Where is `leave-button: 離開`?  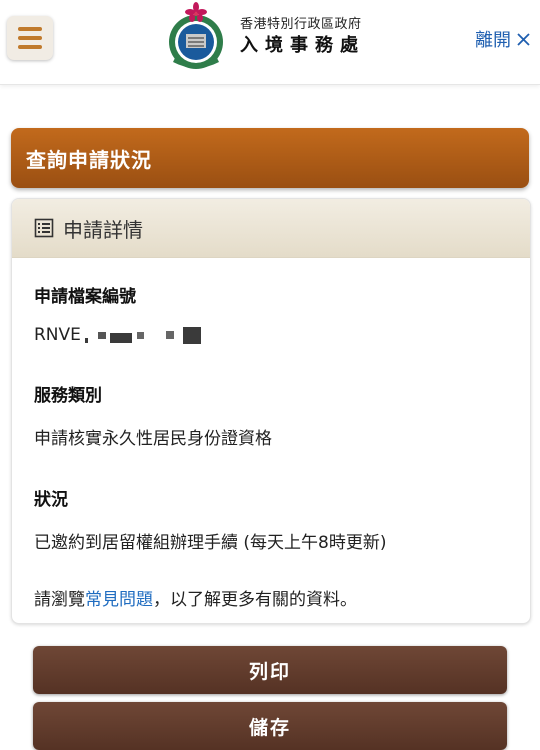 leave-button: 離開 is located at coordinates (502, 39).